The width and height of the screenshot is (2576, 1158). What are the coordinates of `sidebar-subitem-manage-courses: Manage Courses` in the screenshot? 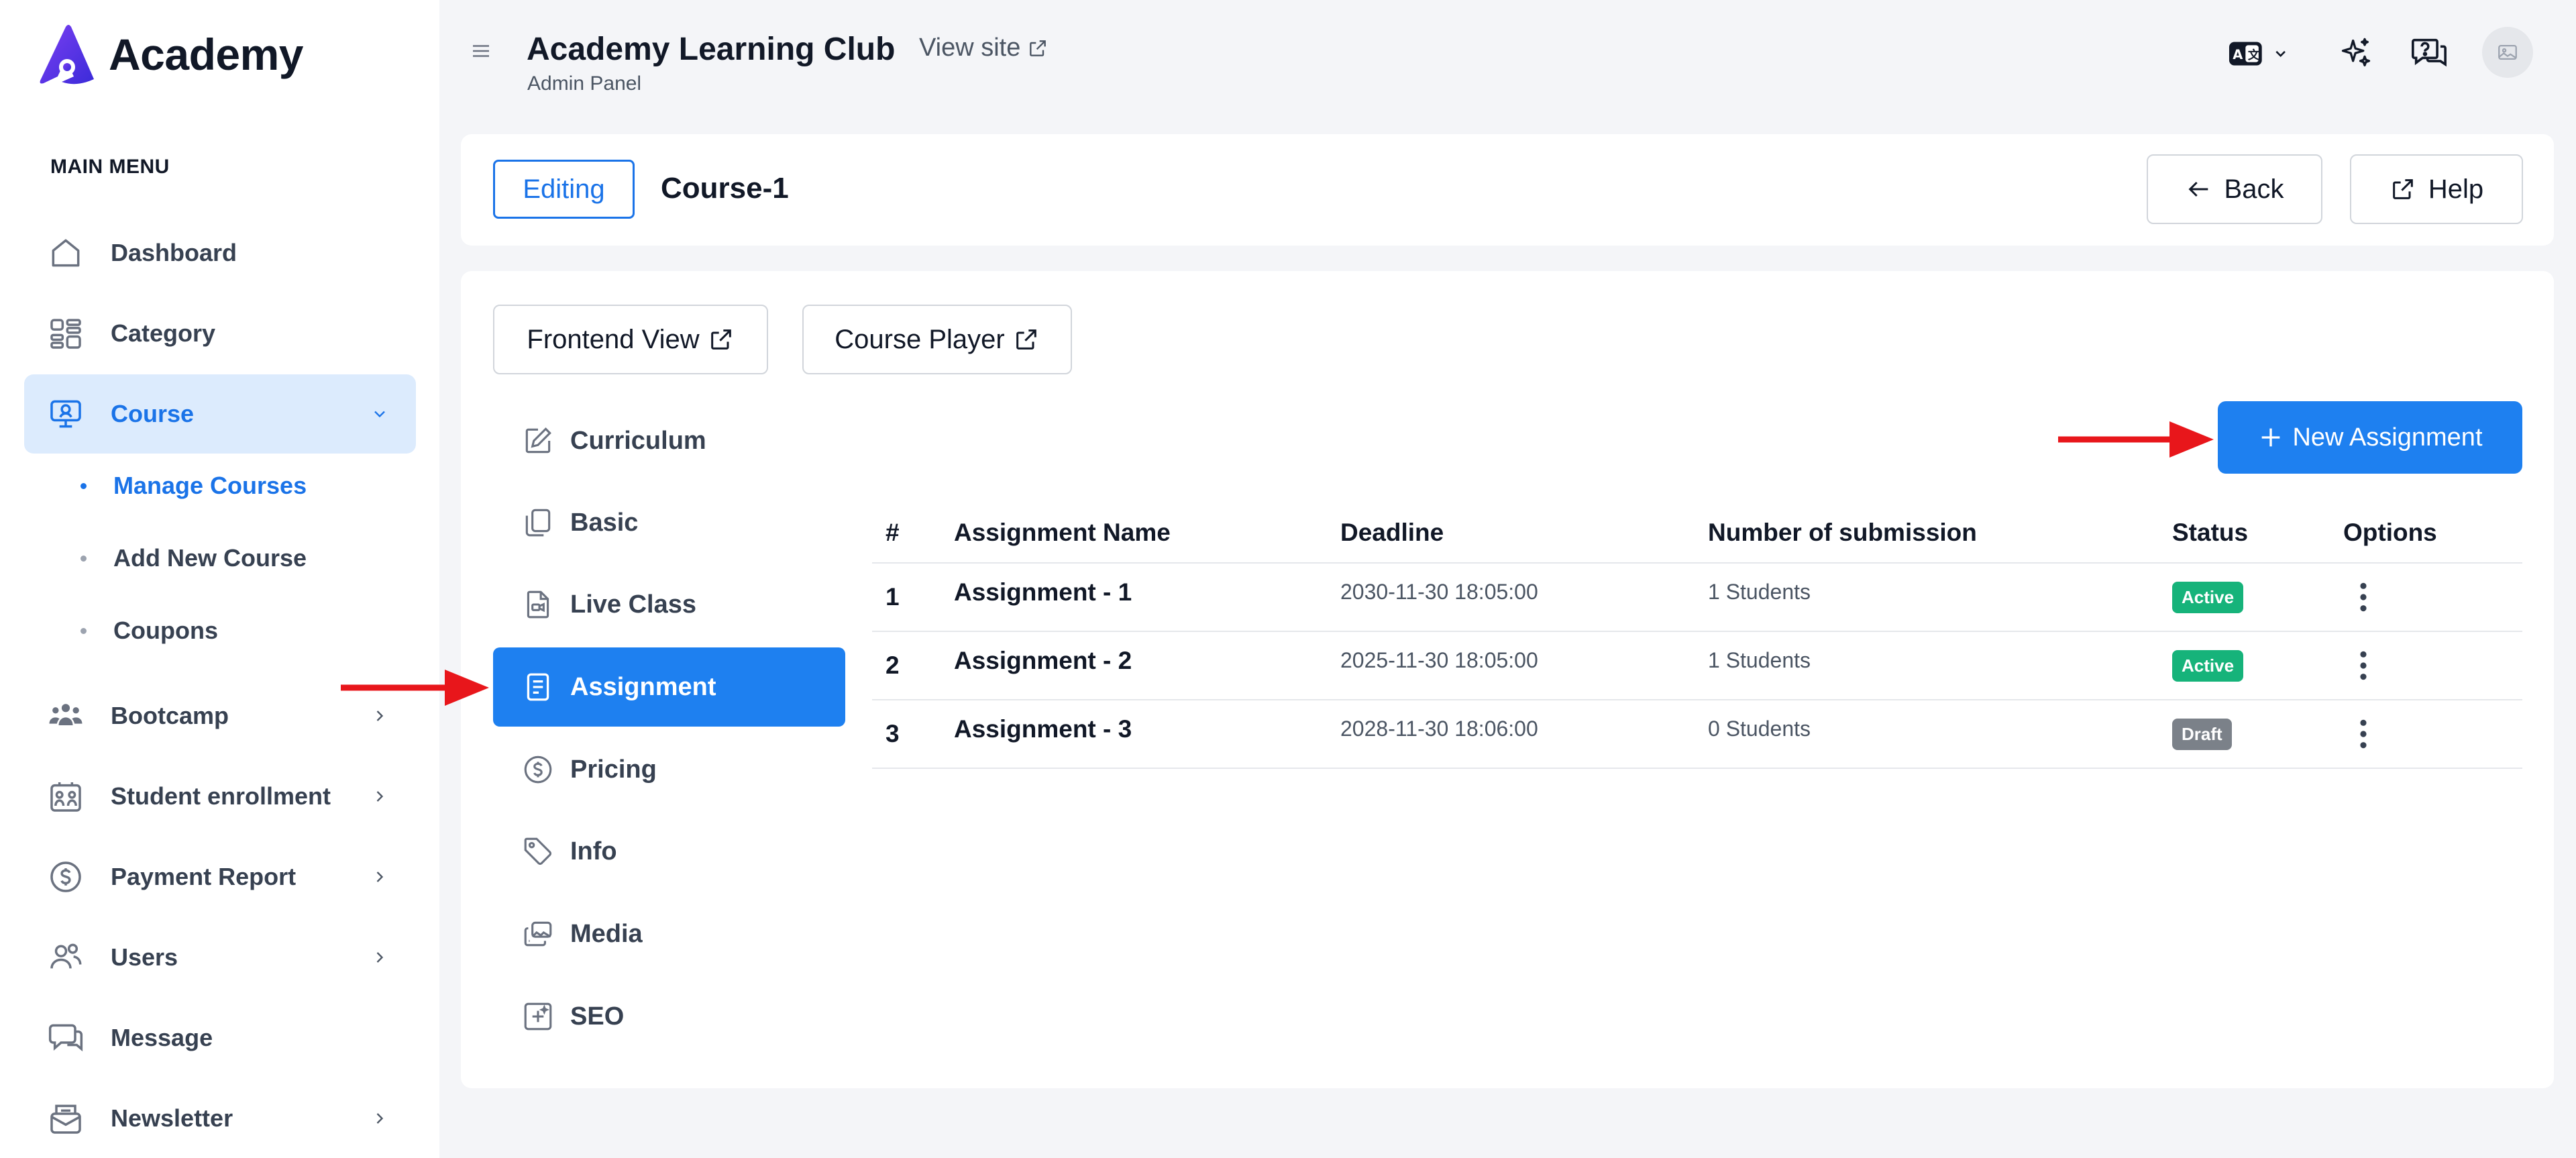 It's located at (193, 486).